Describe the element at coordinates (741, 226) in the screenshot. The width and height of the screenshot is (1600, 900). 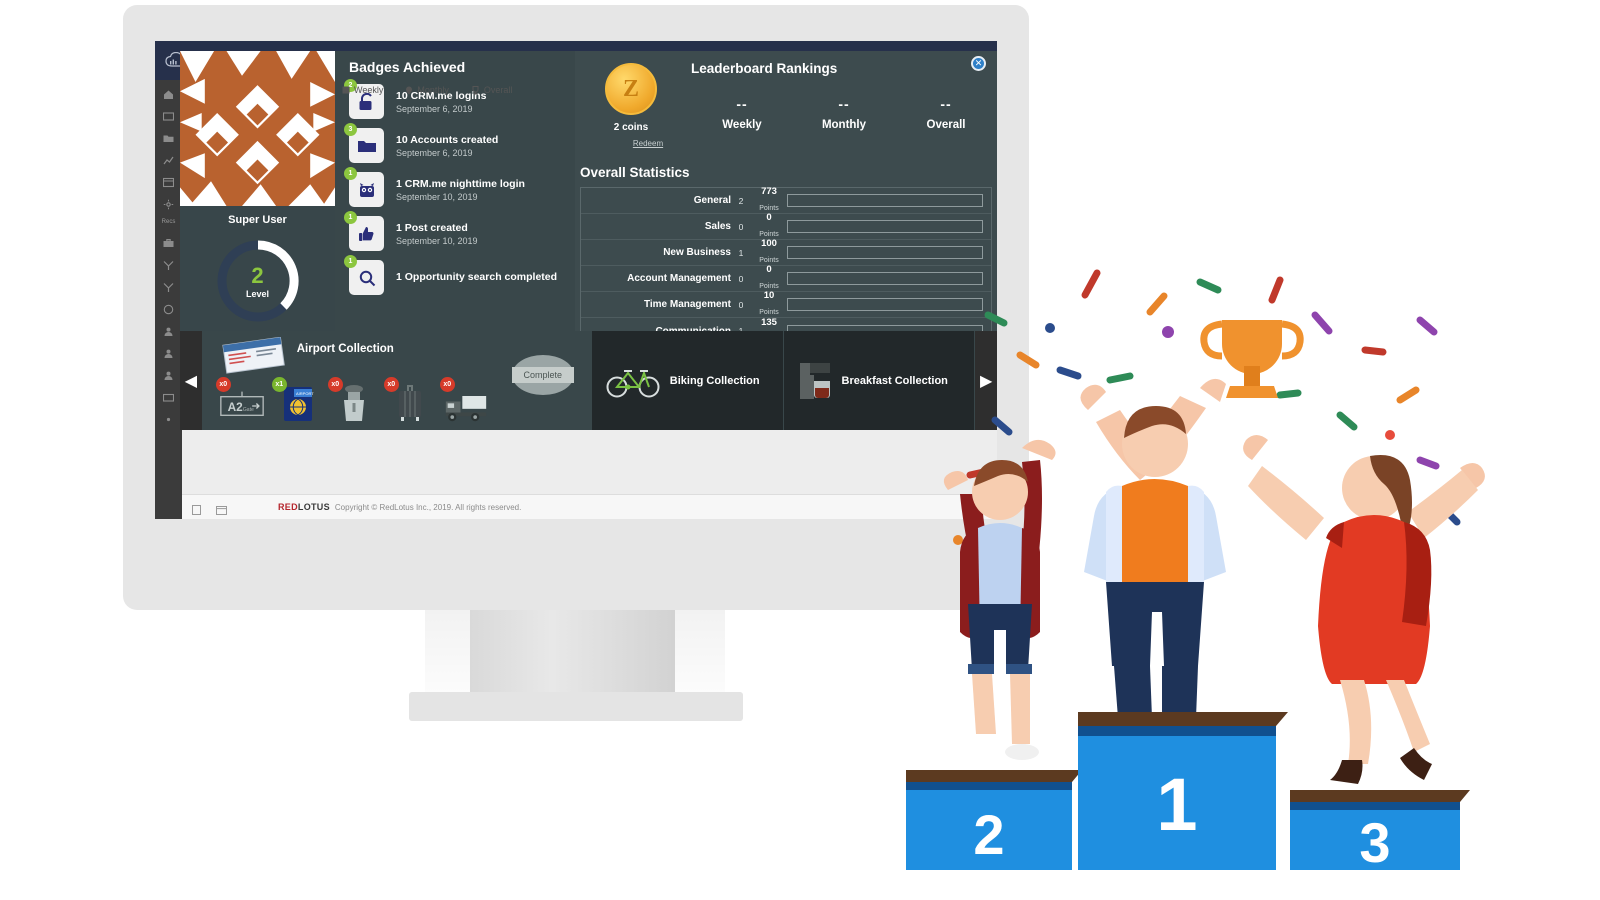
I see `stat-level: 0` at that location.